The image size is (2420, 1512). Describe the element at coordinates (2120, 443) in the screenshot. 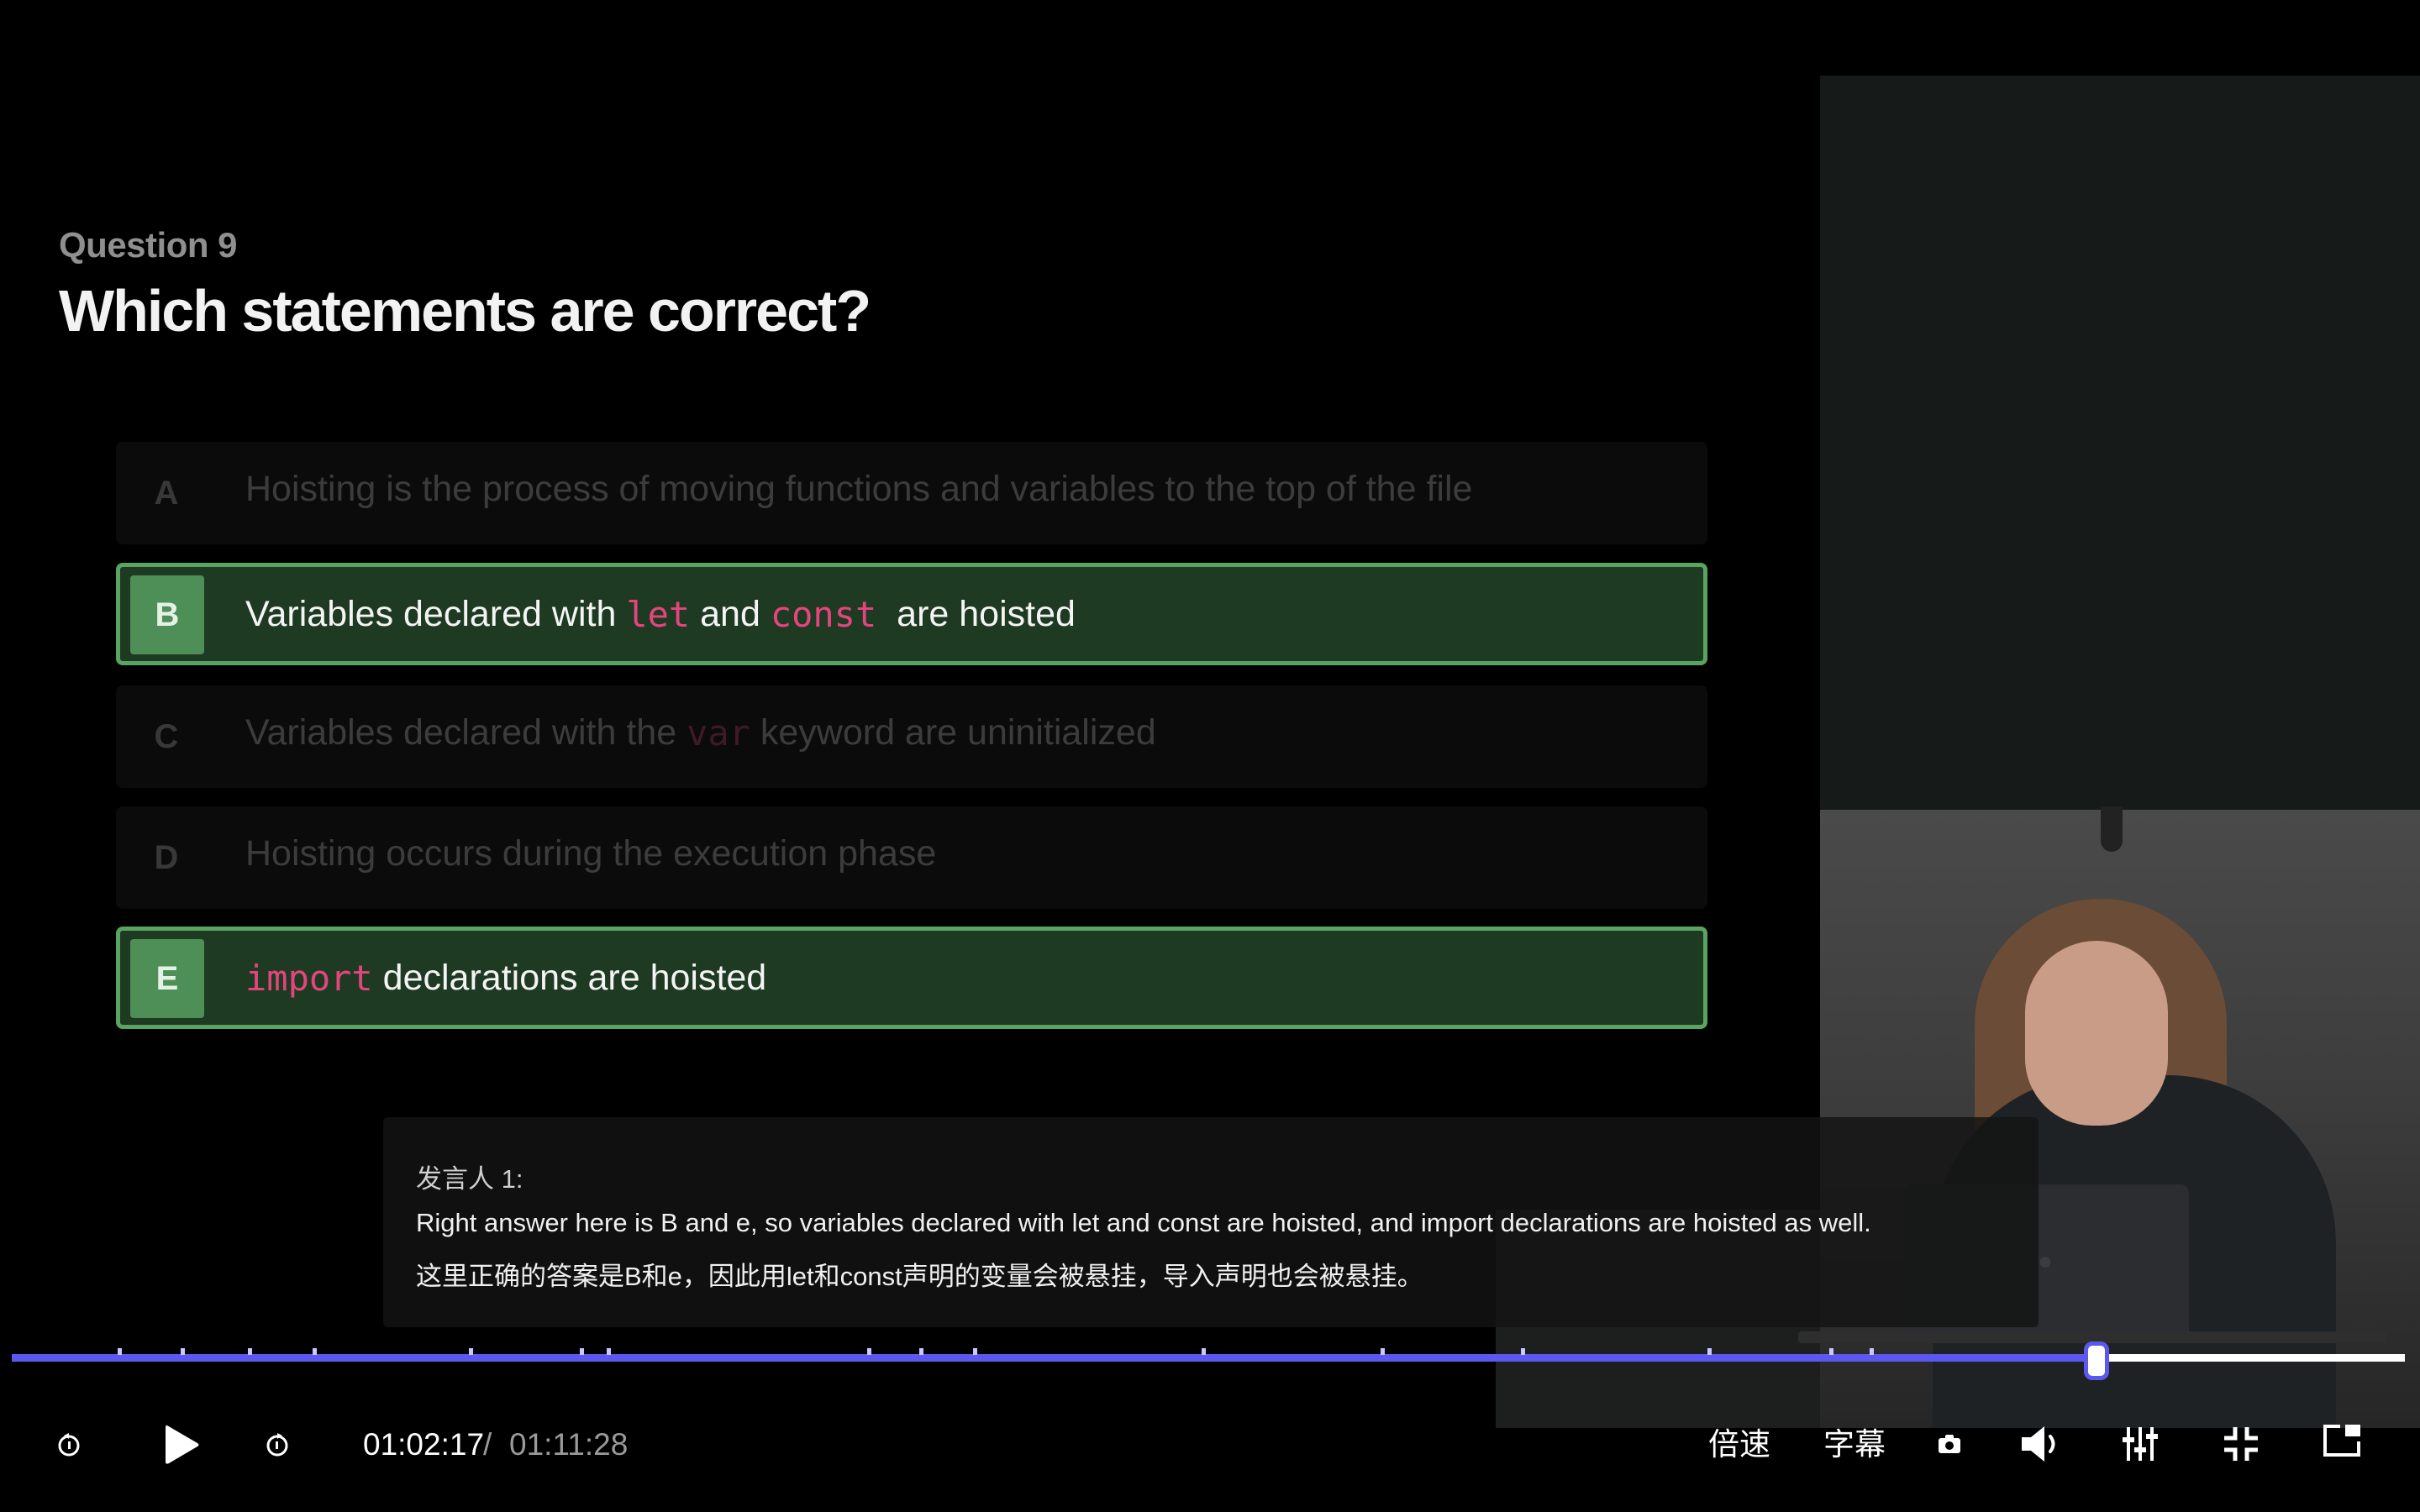

I see `background-panel` at that location.